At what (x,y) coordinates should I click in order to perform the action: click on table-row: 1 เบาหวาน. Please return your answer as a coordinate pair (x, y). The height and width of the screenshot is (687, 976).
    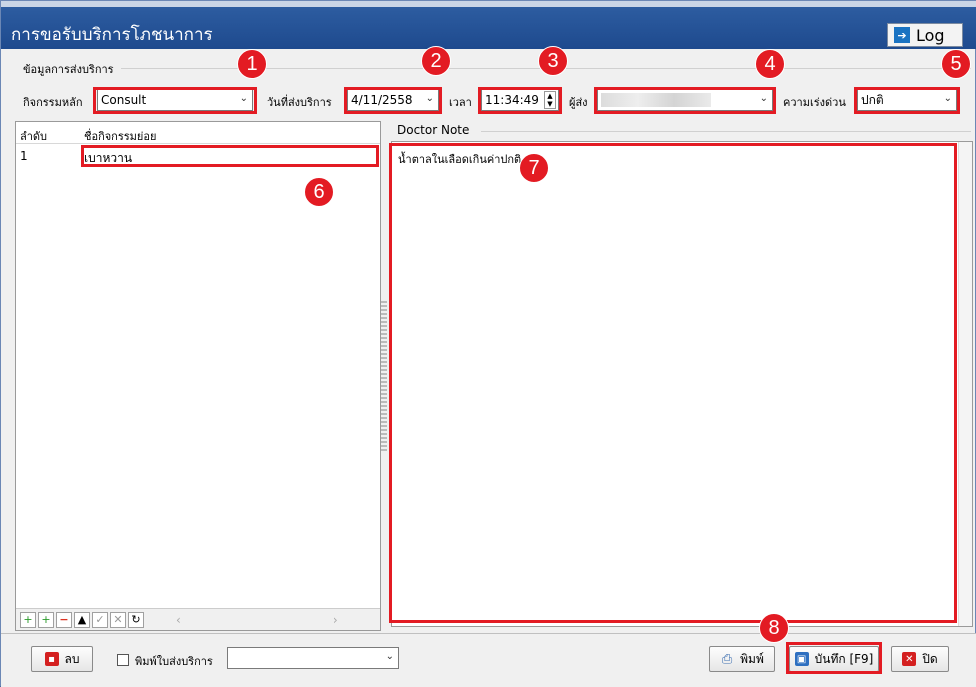
    Looking at the image, I should click on (198, 156).